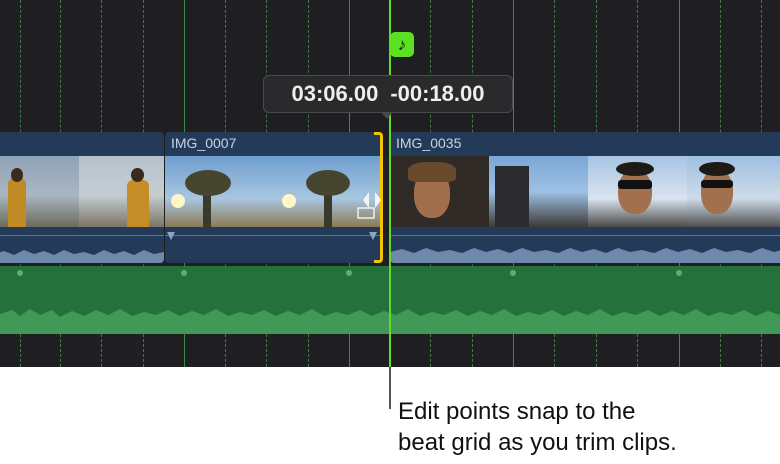 Image resolution: width=780 pixels, height=464 pixels. I want to click on timecode-readout: 03:06.00 -00:18.00, so click(388, 94).